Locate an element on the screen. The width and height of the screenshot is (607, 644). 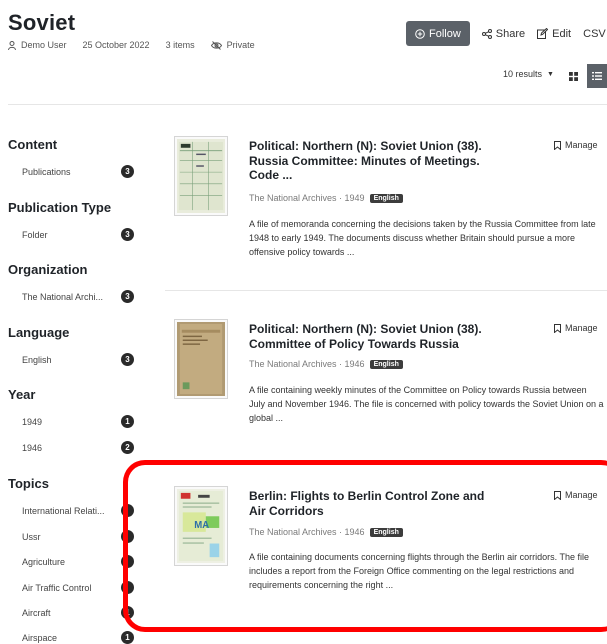
collection-date: 25 October 2022 is located at coordinates (116, 45).